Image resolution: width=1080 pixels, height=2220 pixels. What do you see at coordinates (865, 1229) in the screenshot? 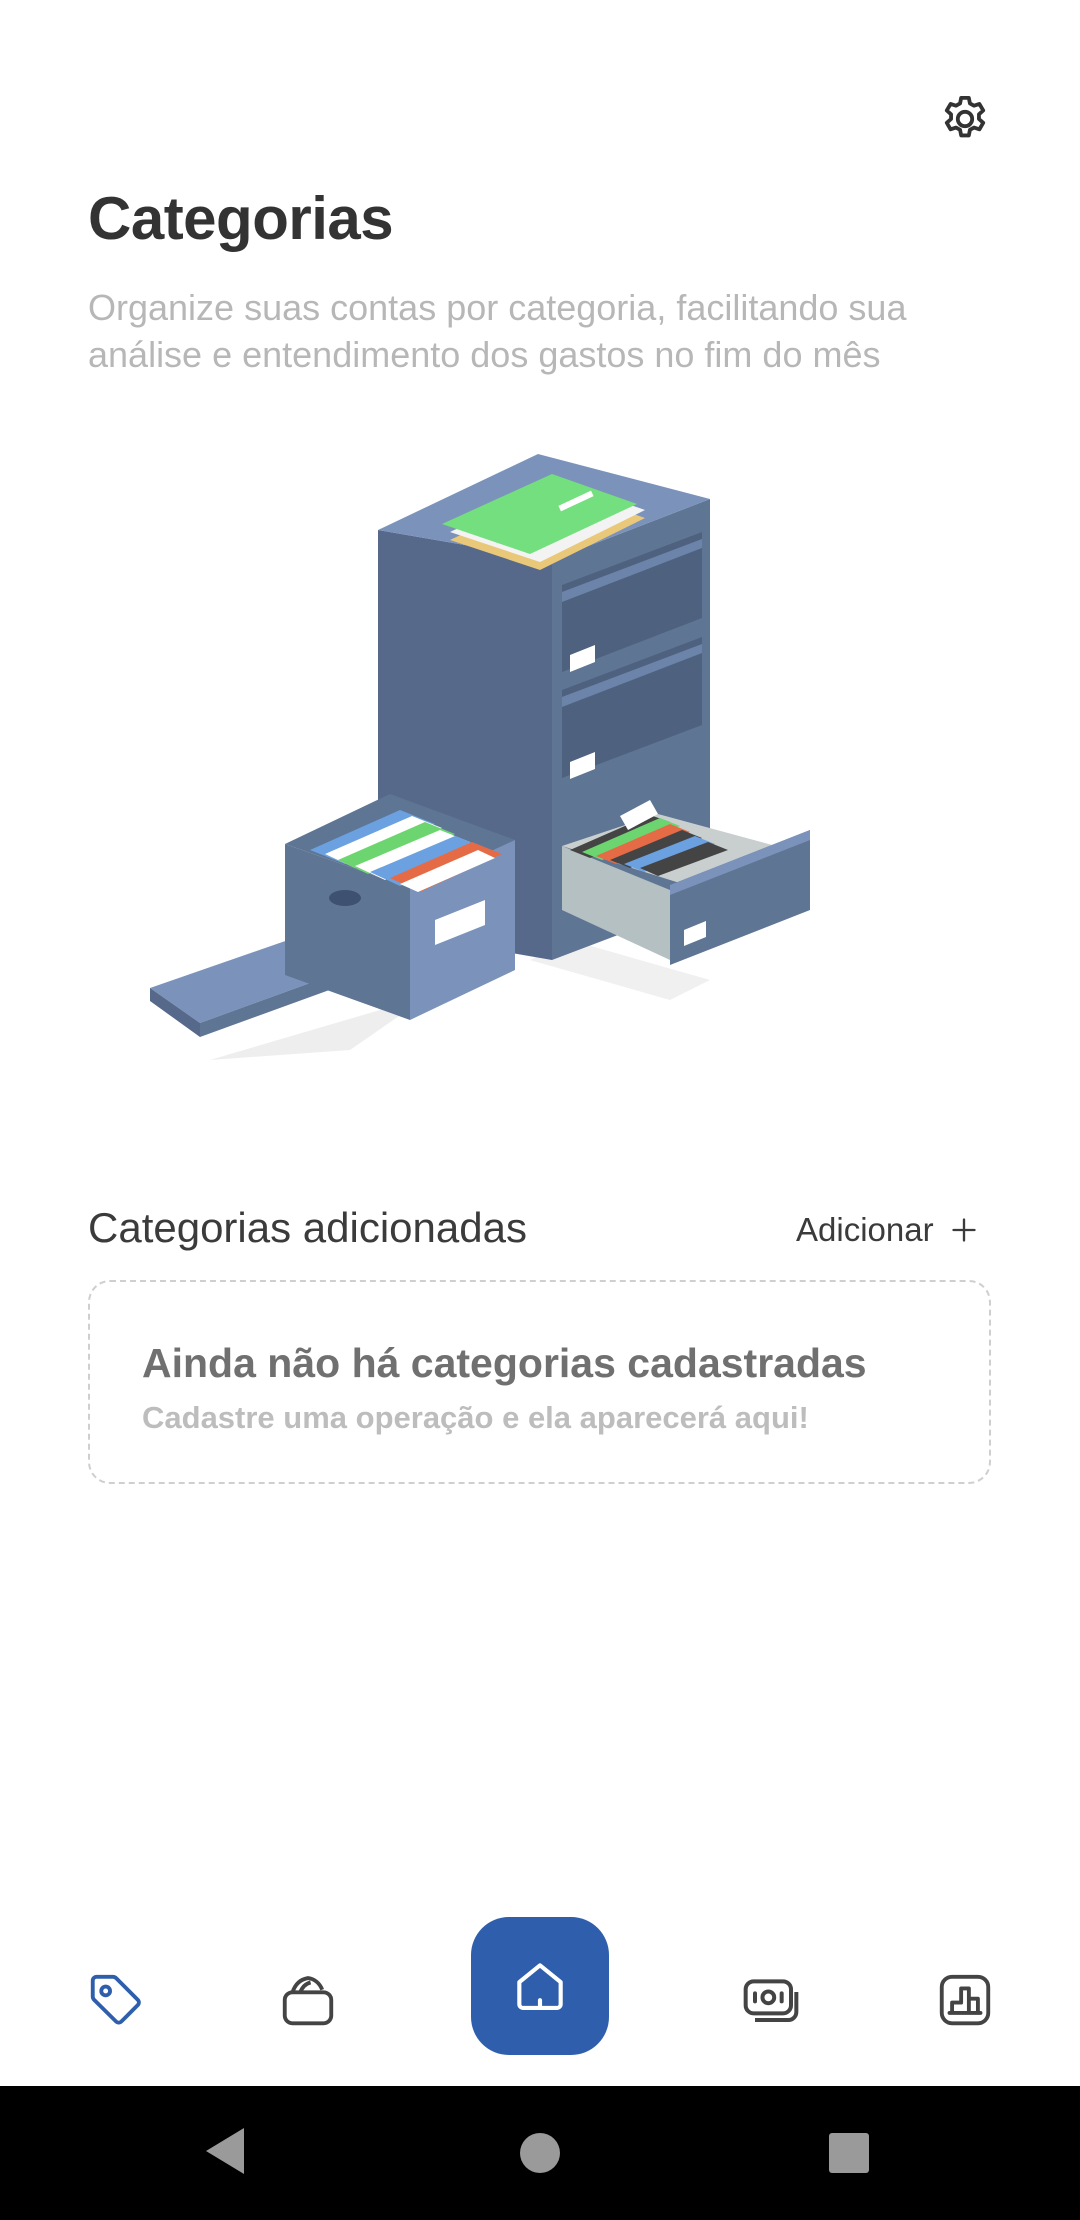
I see `add-label: Adicionar` at bounding box center [865, 1229].